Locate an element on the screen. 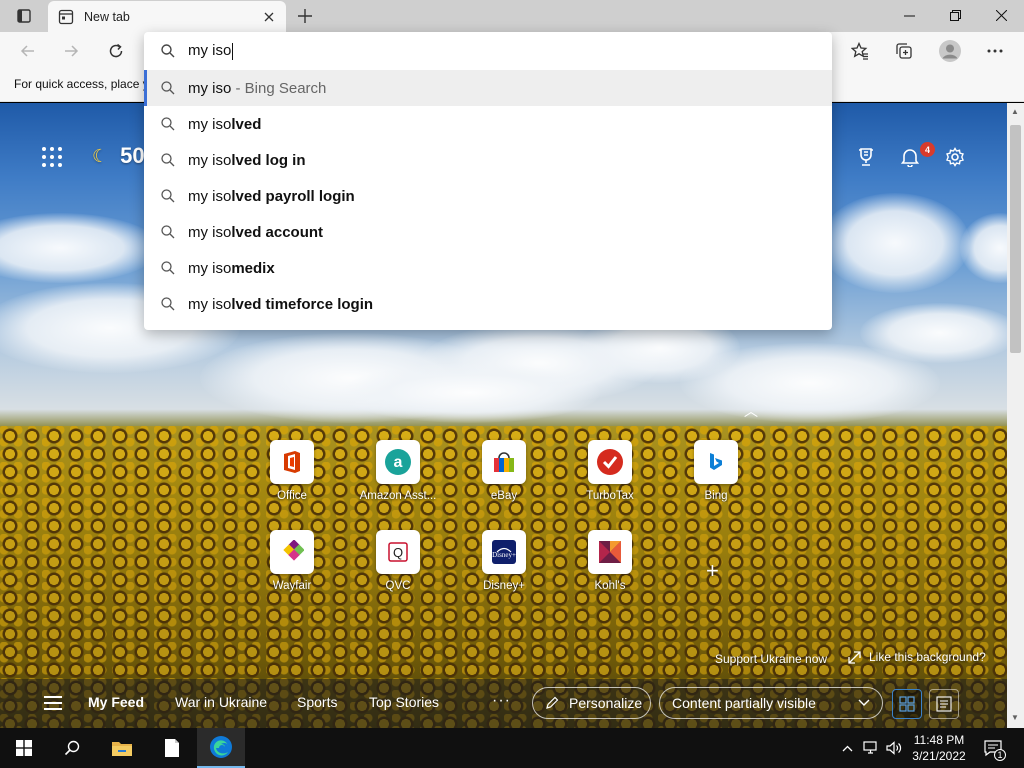 The height and width of the screenshot is (768, 1024). quick-link-label: TurboTax is located at coordinates (610, 496).